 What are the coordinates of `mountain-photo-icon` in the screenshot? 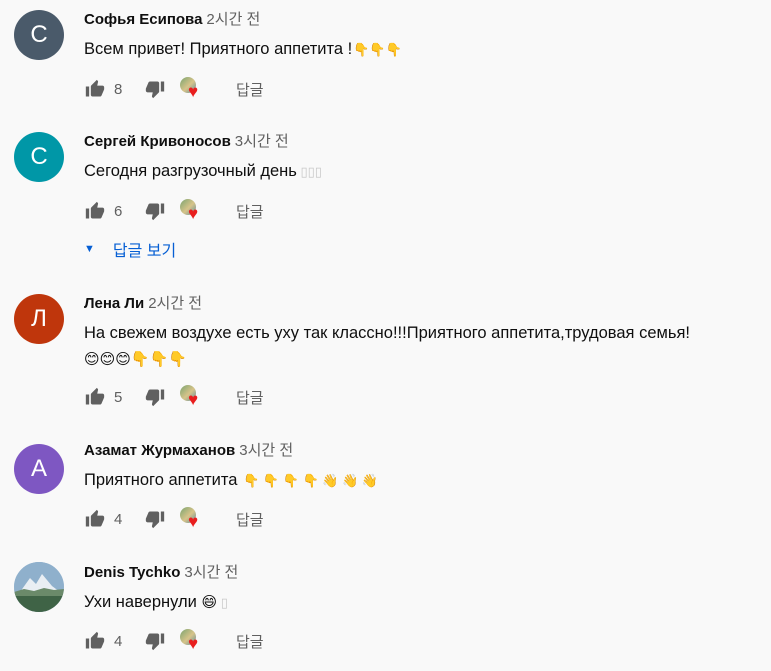 It's located at (39, 587).